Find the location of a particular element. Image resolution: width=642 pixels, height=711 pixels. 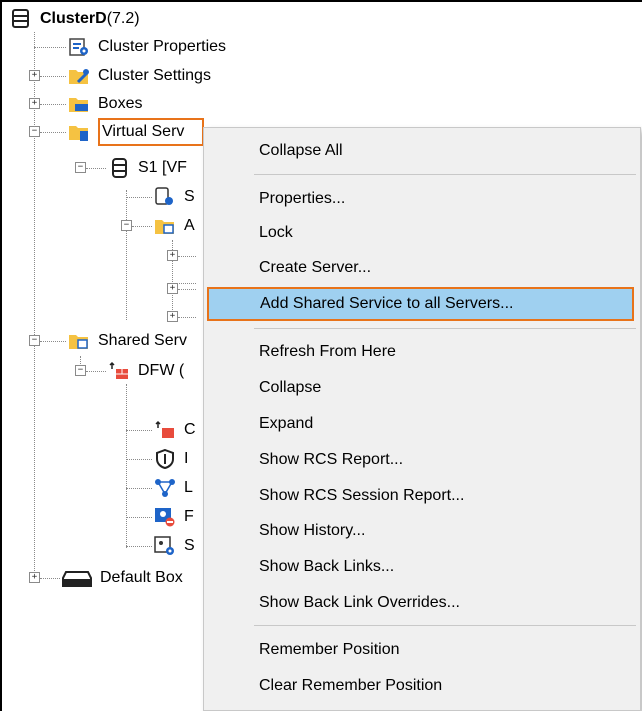

tree-node-server-properties: S is located at coordinates (174, 197).